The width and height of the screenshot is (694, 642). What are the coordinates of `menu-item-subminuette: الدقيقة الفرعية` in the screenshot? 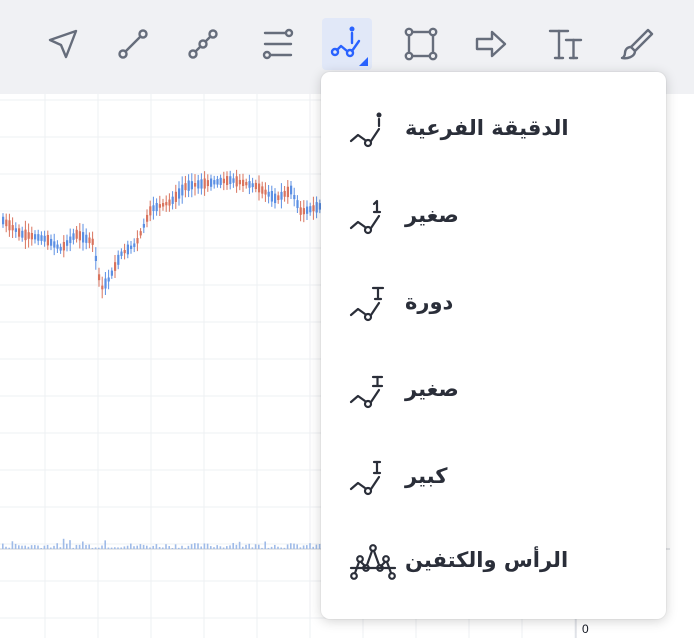 It's located at (493, 128).